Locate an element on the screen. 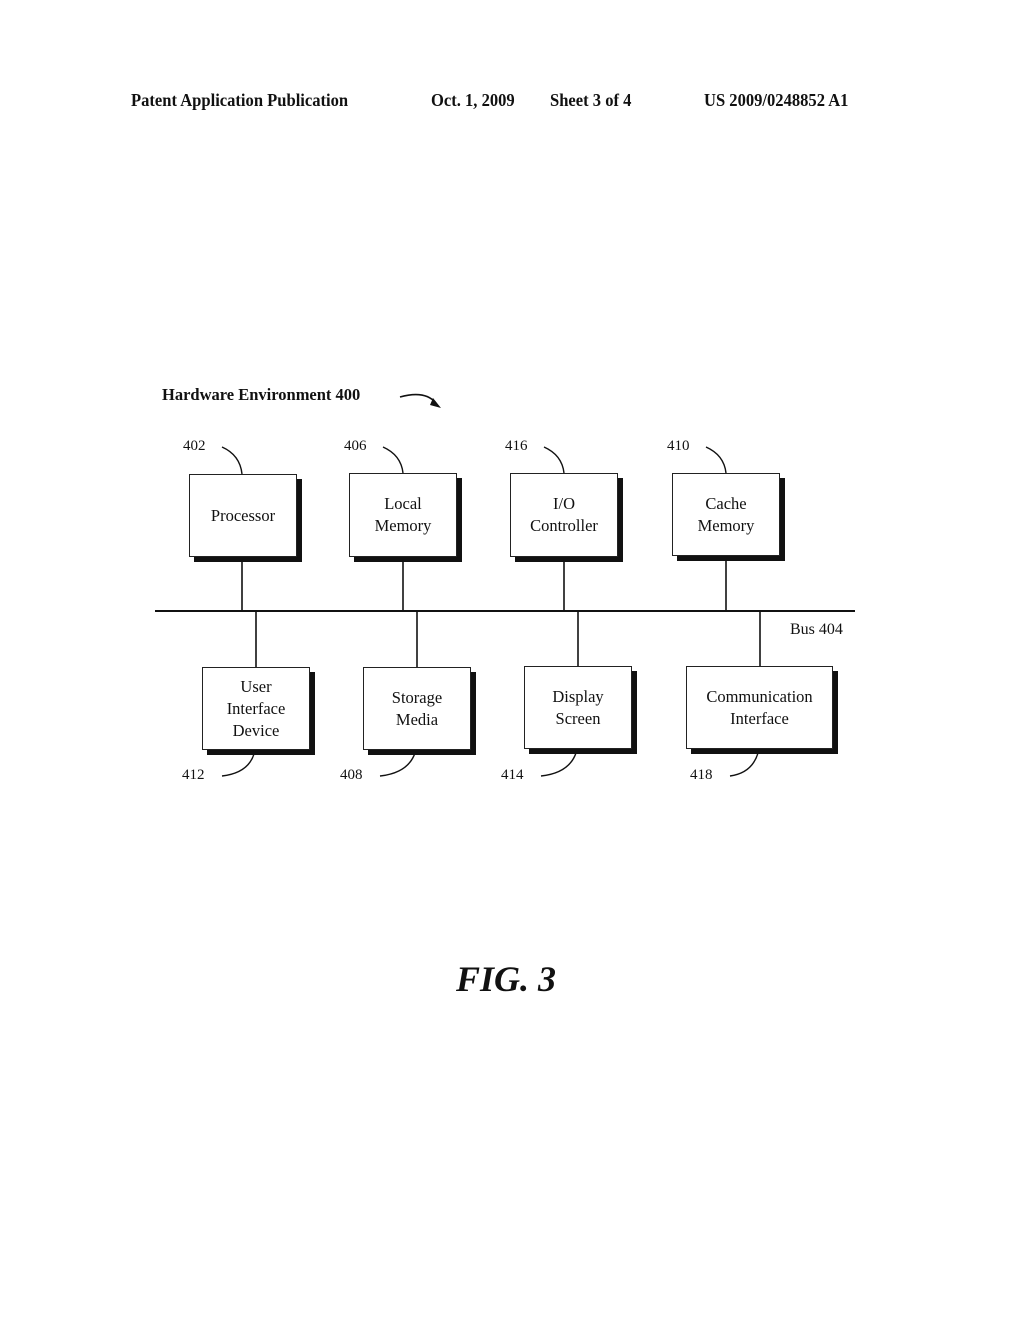  local-memory-box: Local Memory is located at coordinates (403, 515).